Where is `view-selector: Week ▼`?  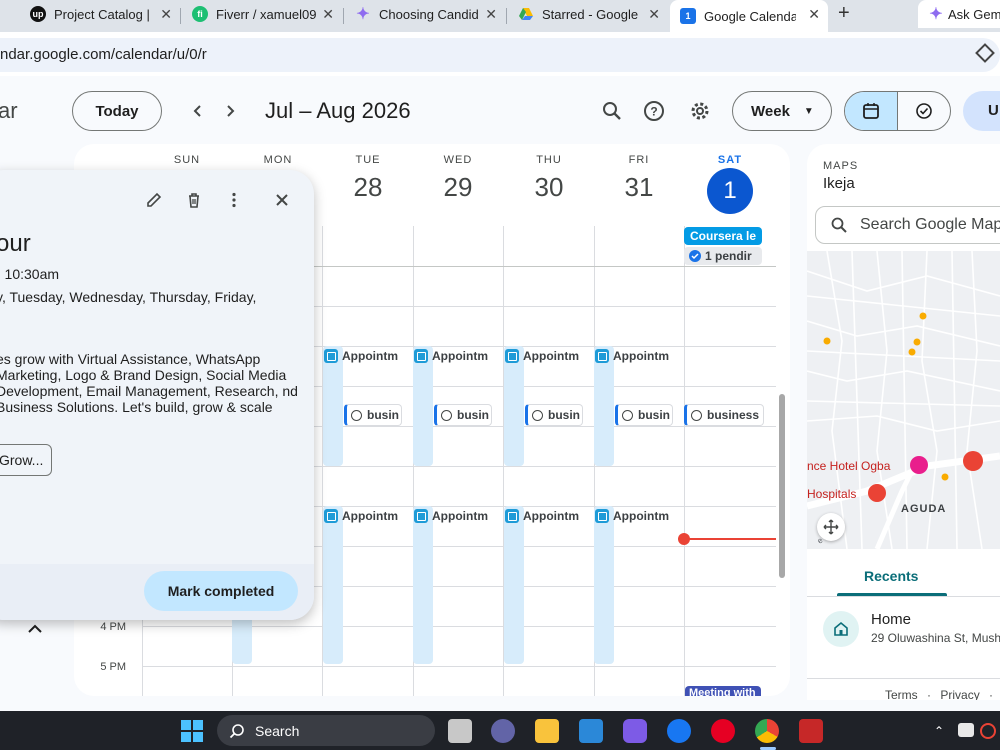 view-selector: Week ▼ is located at coordinates (782, 111).